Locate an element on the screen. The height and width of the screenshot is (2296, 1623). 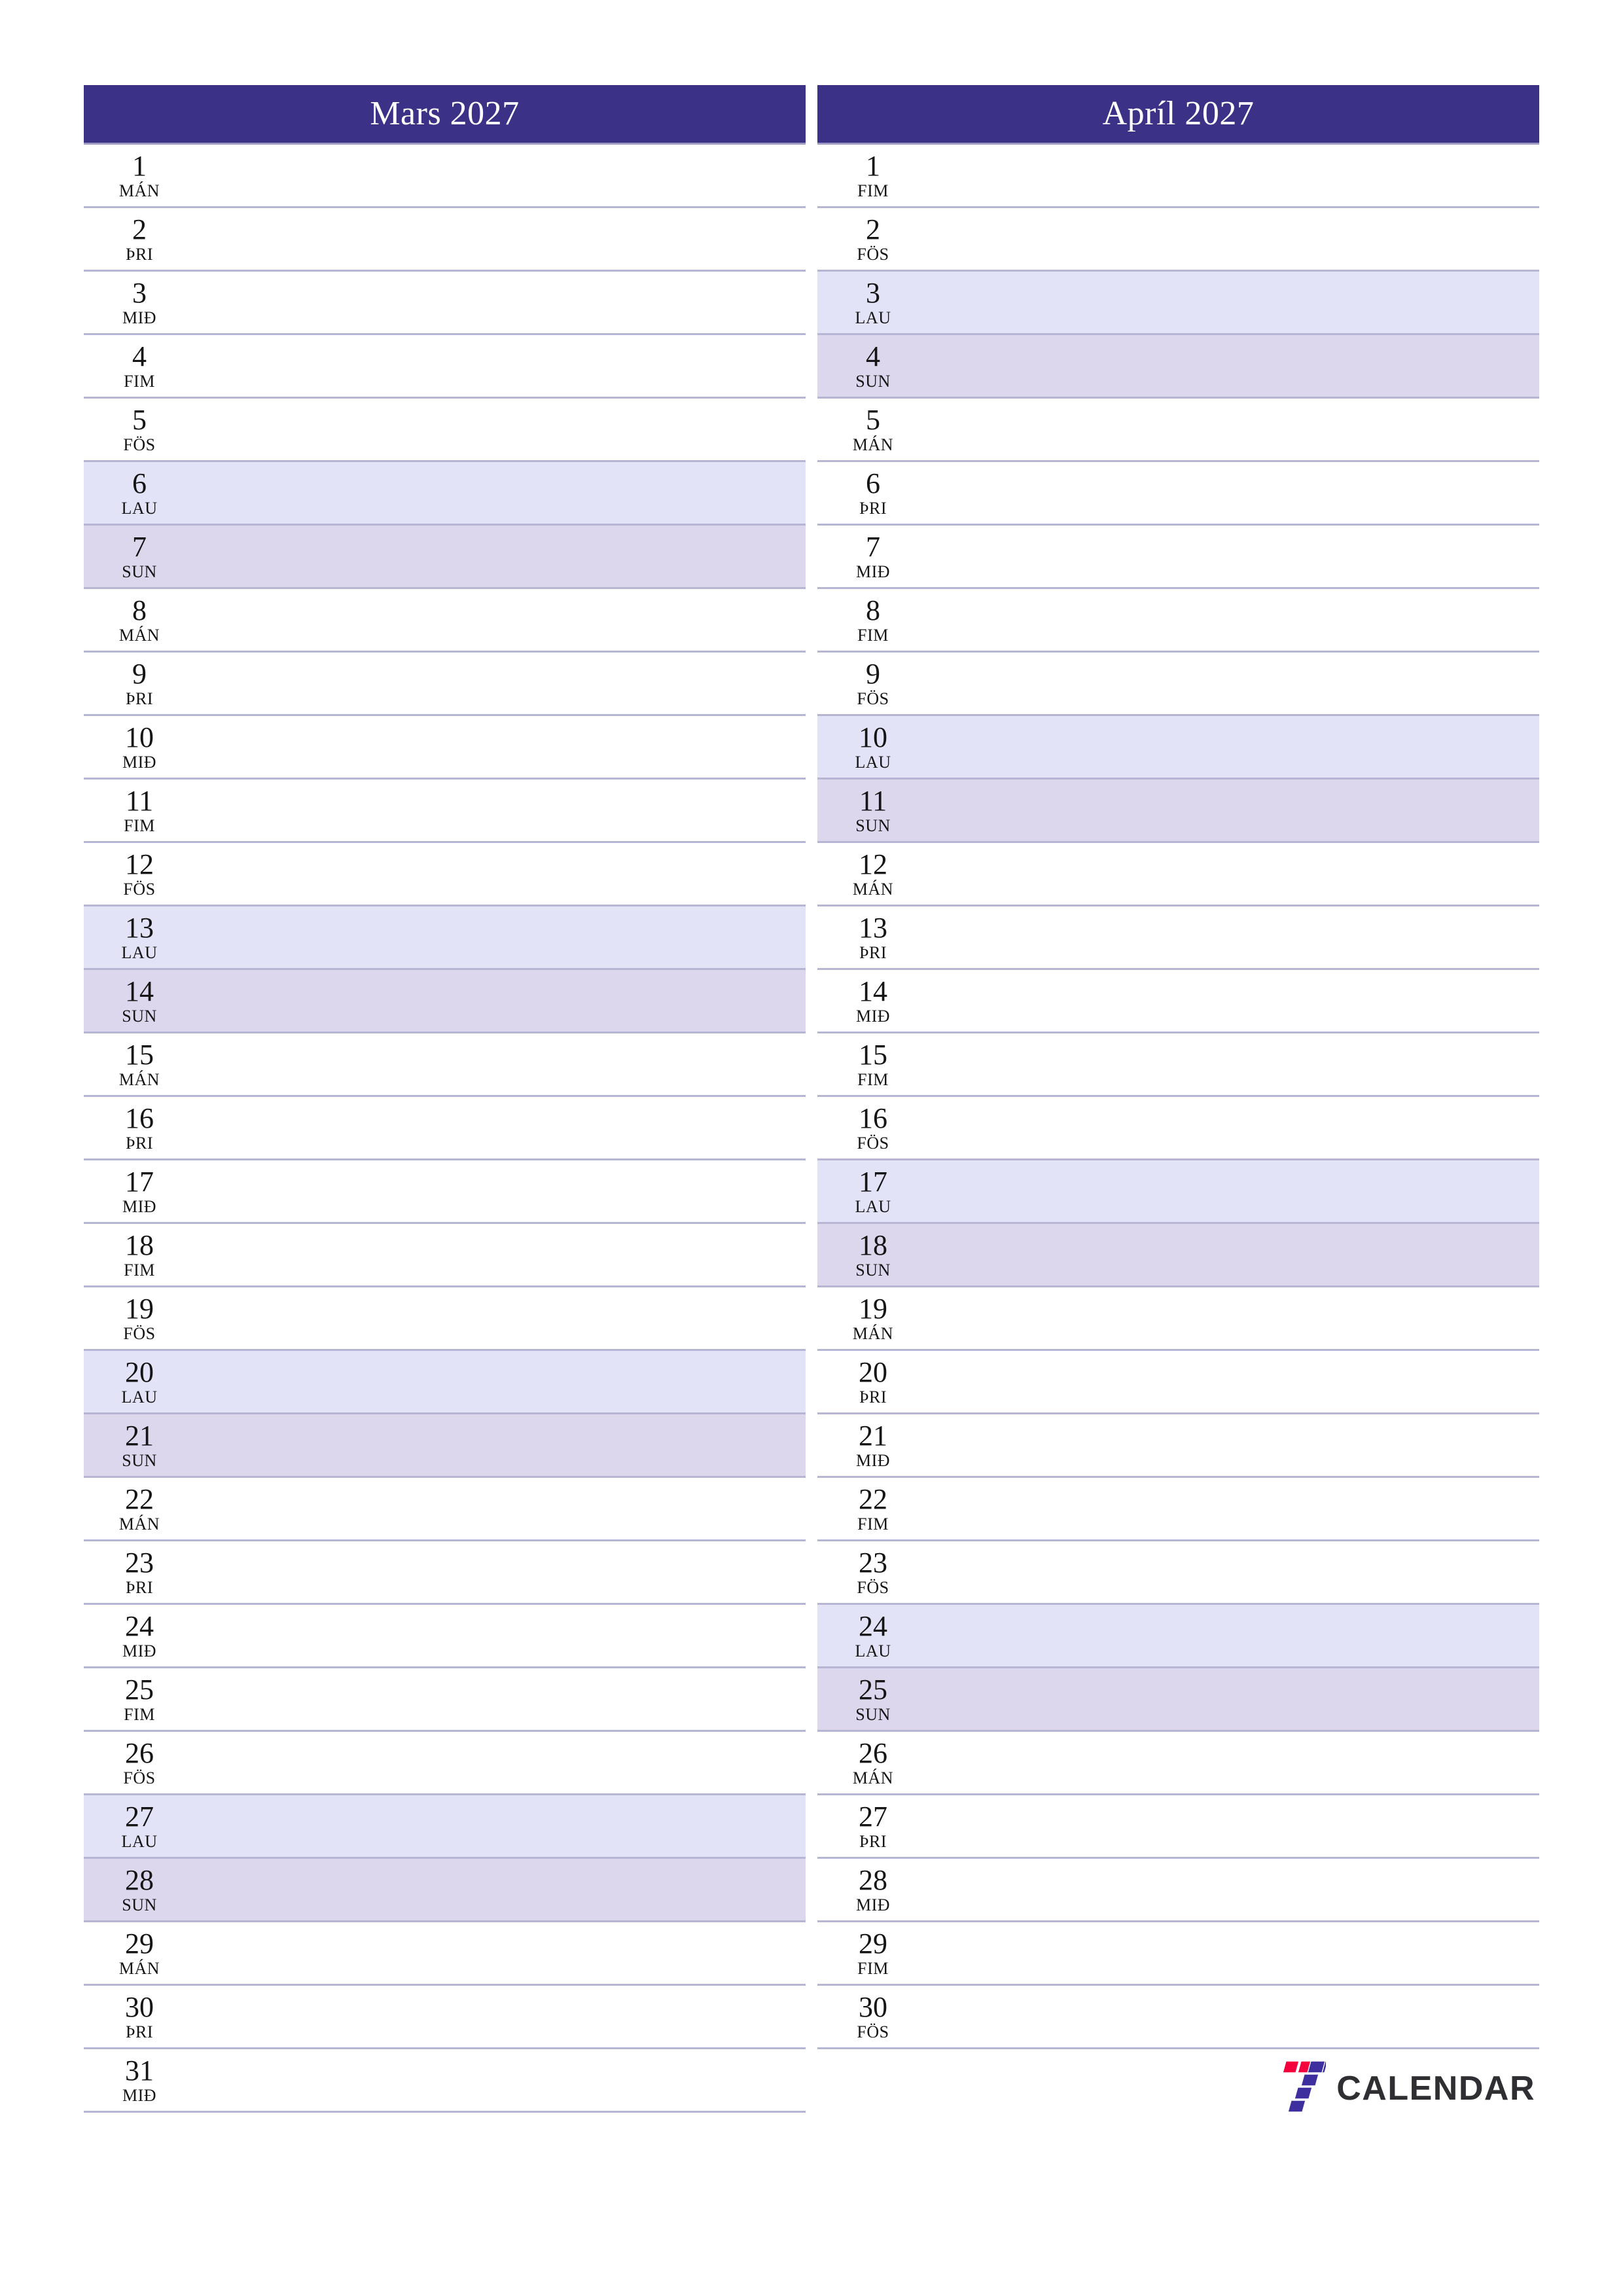
day-row: 1 FIM is located at coordinates (1178, 176).